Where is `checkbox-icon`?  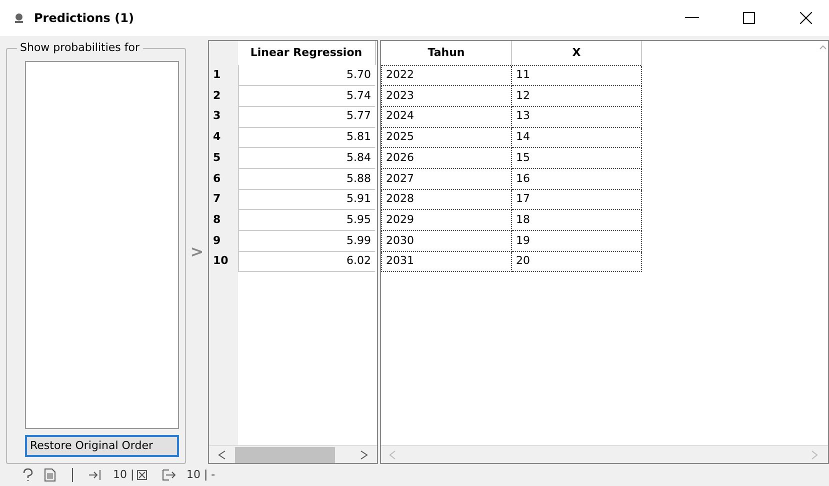 checkbox-icon is located at coordinates (141, 475).